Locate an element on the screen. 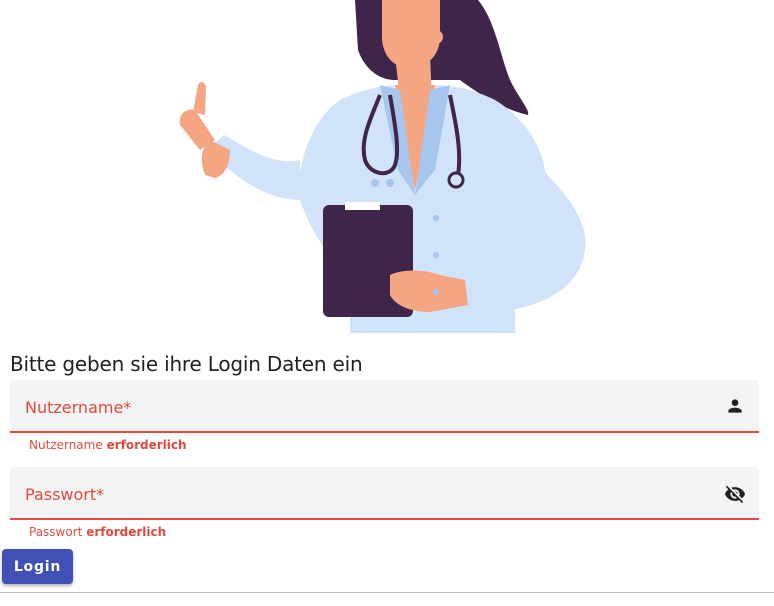  visibility-off-icon is located at coordinates (735, 494).